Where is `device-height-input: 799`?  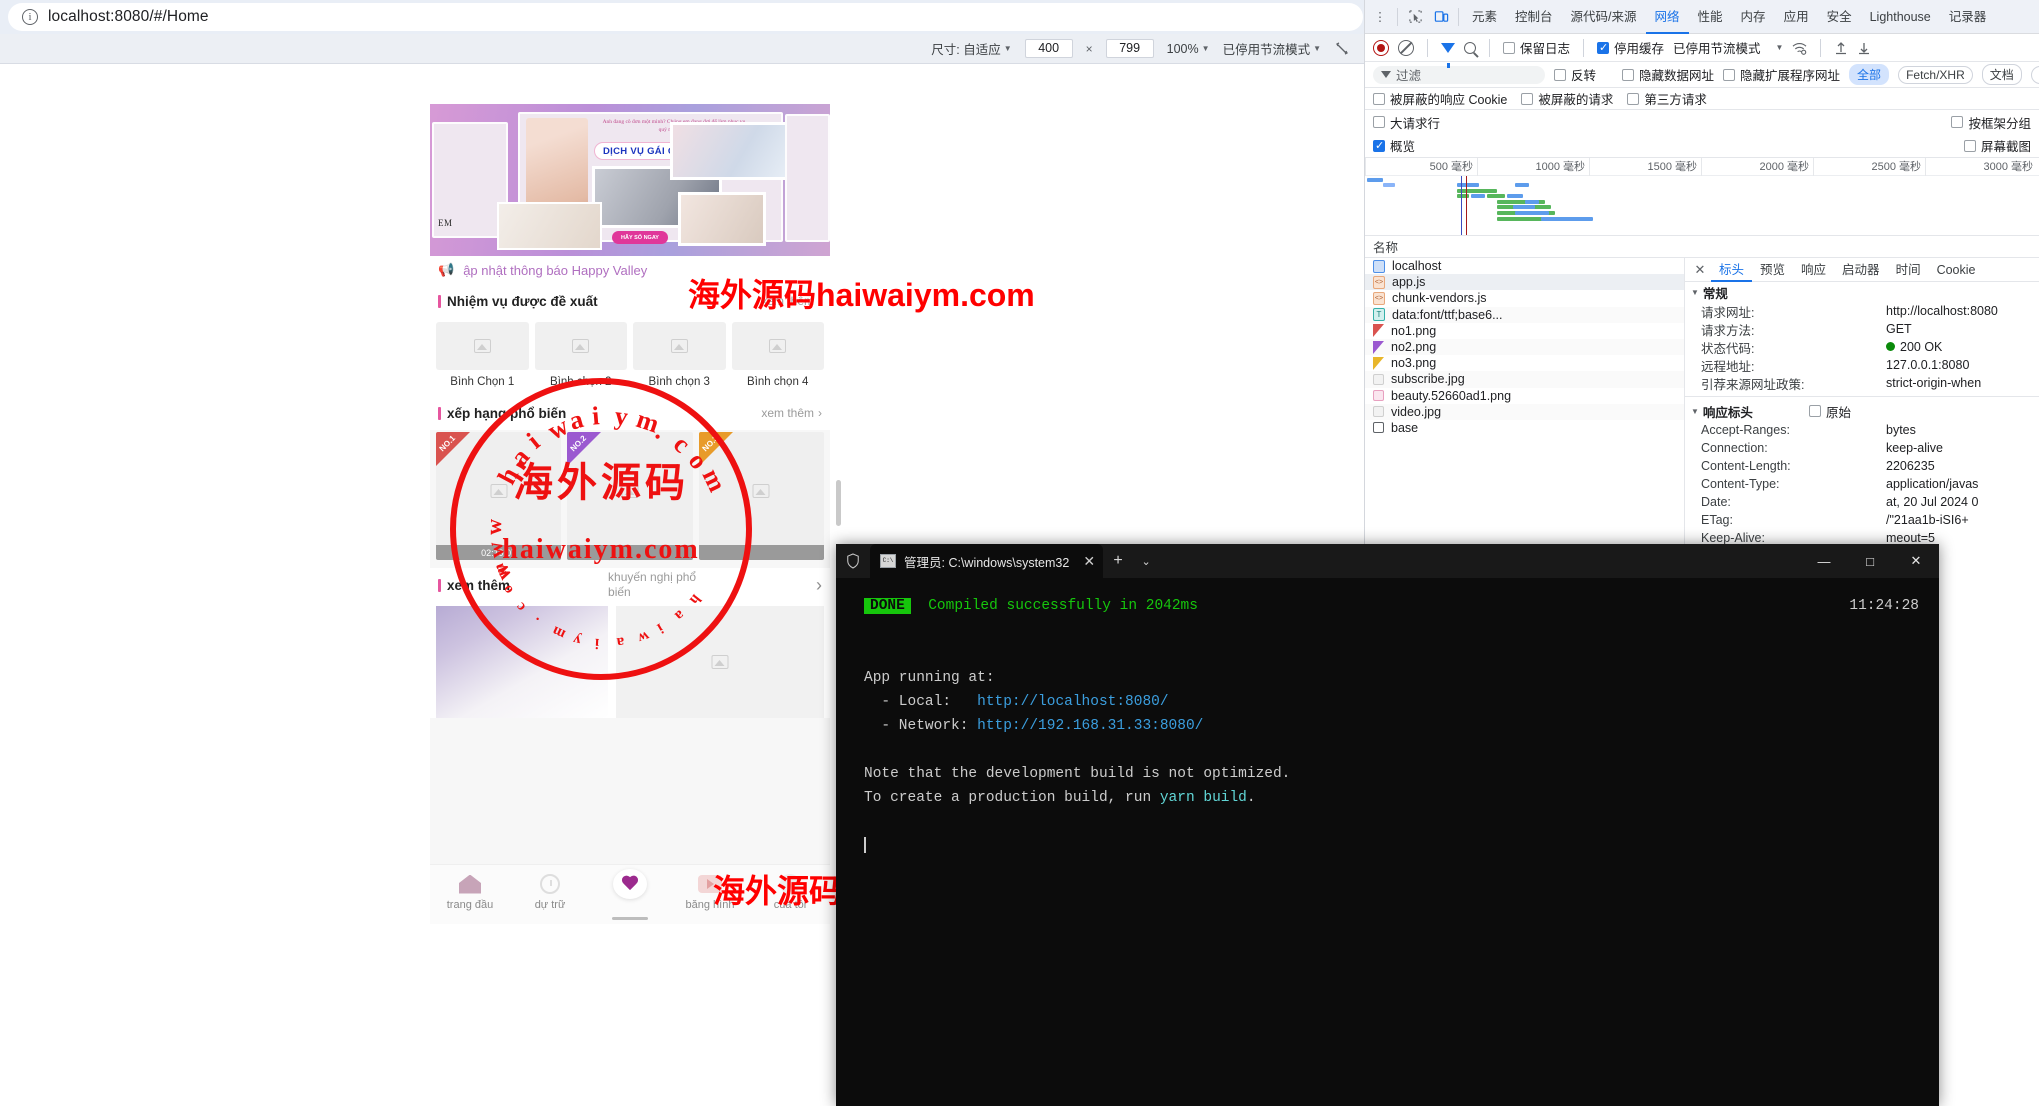 device-height-input: 799 is located at coordinates (1129, 48).